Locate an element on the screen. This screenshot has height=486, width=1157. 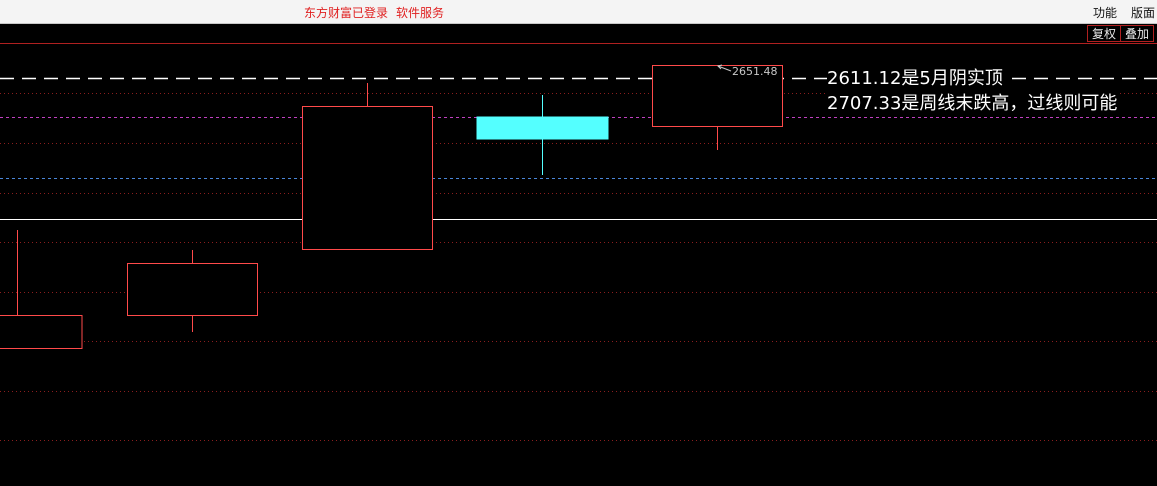
chart-toolbar: 复权 叠加 is located at coordinates (578, 34).